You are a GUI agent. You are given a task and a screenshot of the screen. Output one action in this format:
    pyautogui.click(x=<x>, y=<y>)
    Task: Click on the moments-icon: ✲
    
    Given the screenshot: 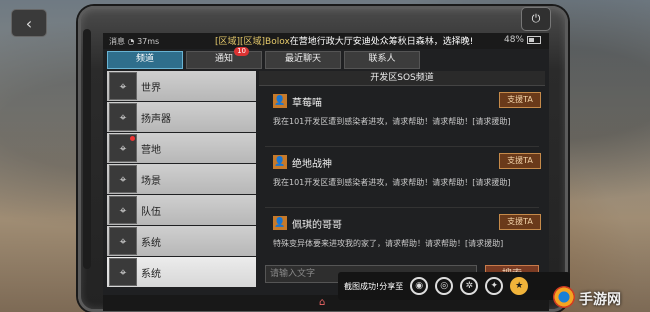 What is the action you would take?
    pyautogui.click(x=469, y=286)
    